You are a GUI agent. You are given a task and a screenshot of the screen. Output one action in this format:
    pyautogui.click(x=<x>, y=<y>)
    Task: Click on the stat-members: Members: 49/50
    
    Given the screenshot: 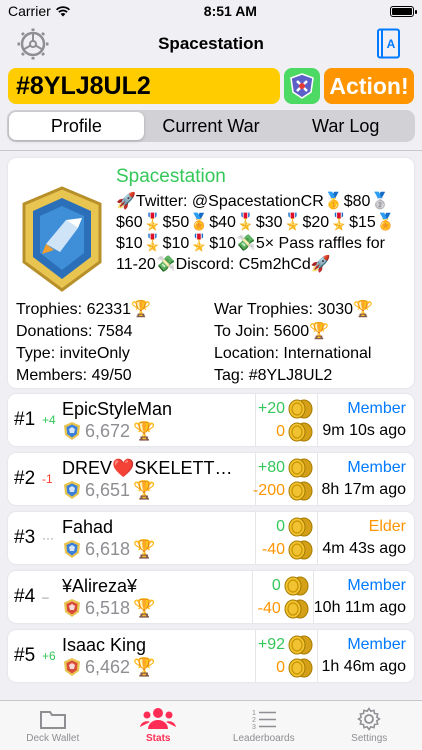 What is the action you would take?
    pyautogui.click(x=74, y=375)
    